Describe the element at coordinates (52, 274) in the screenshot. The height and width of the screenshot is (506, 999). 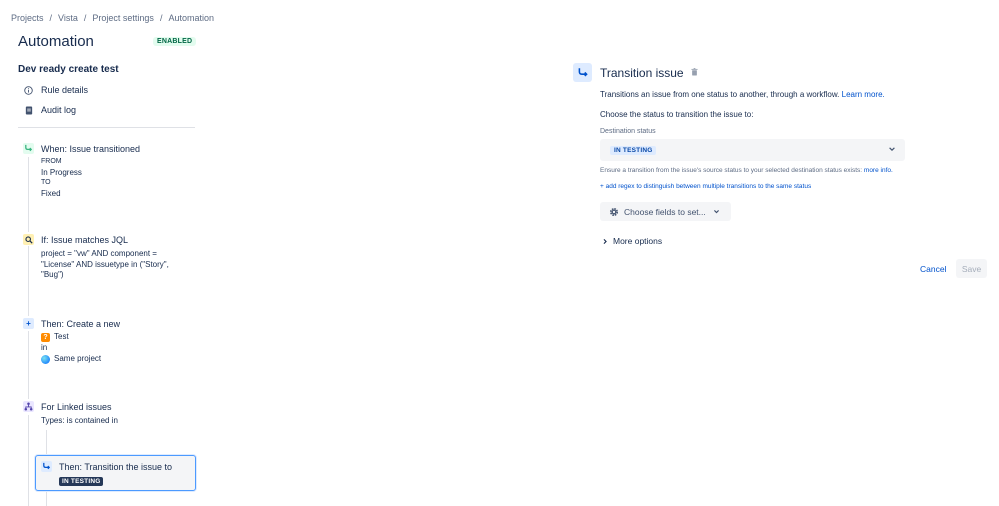
I see `jql-line: "Bug")` at that location.